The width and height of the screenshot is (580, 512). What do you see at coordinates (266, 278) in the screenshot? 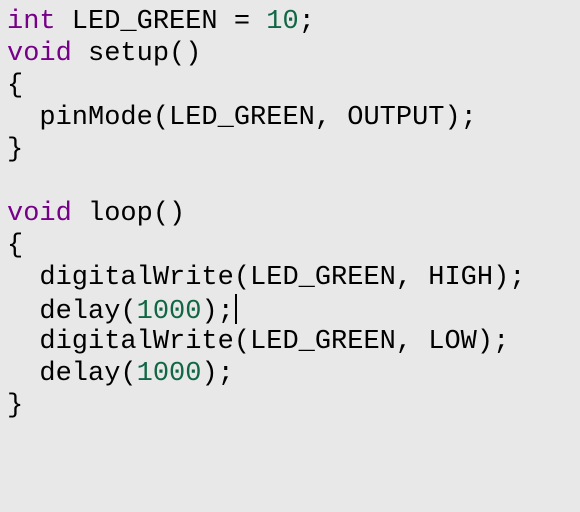
I see `code-text: digitalWrite(LED_GREEN, HIGH);` at bounding box center [266, 278].